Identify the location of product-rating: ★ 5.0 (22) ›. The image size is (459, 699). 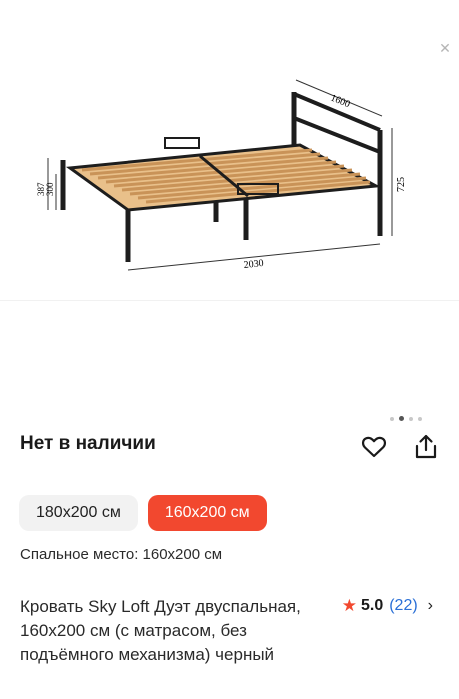
(387, 606).